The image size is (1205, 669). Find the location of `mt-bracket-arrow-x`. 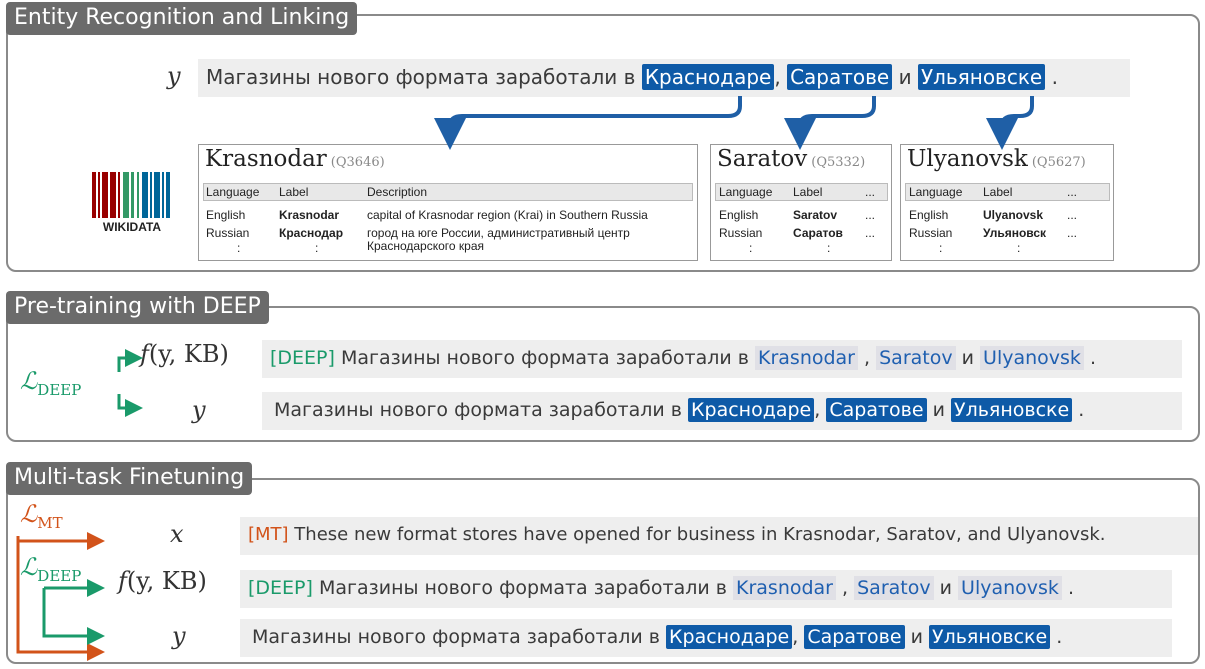

mt-bracket-arrow-x is located at coordinates (60, 541).